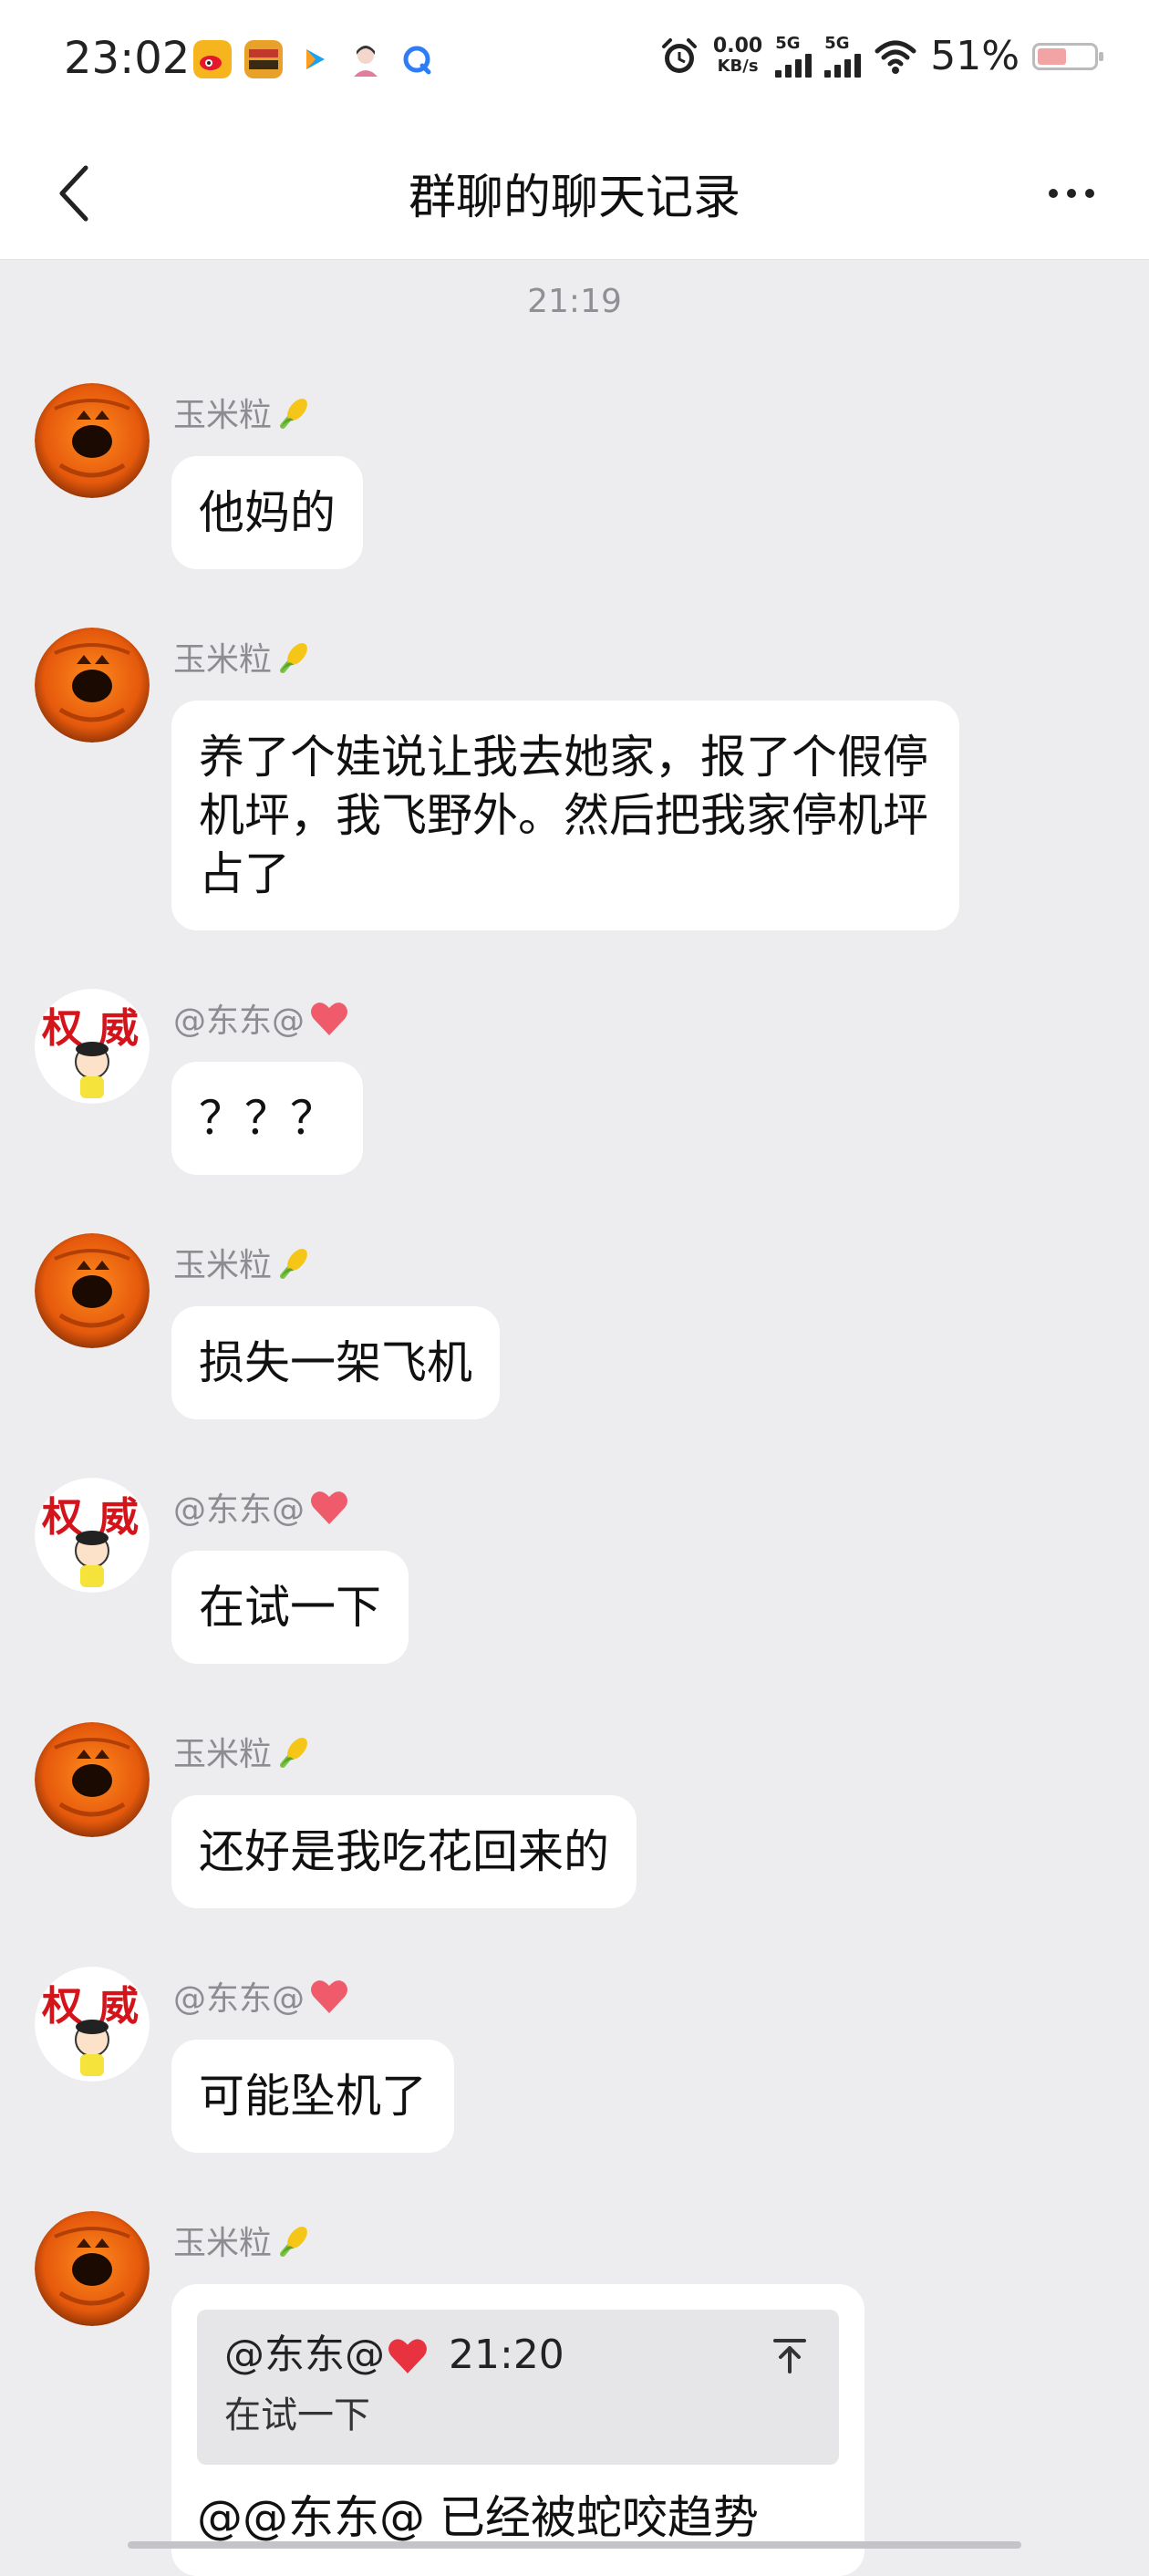 The image size is (1149, 2576). What do you see at coordinates (738, 66) in the screenshot?
I see `network-speed-unit: KB/s` at bounding box center [738, 66].